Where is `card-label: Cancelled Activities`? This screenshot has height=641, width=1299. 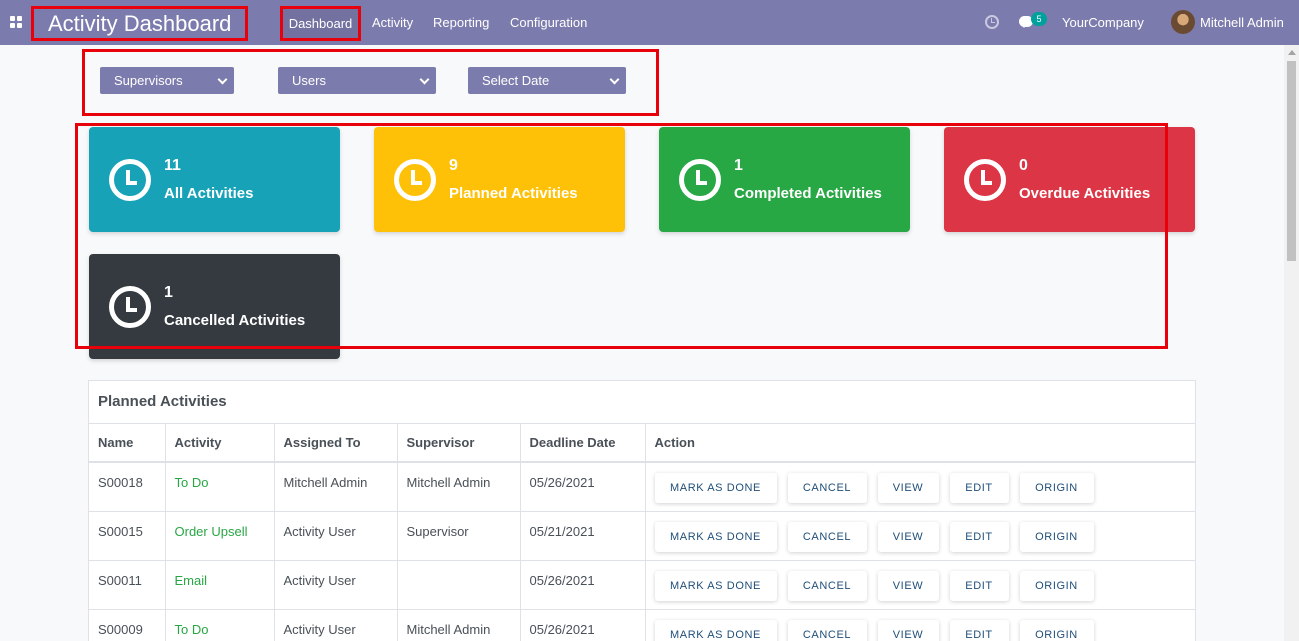 card-label: Cancelled Activities is located at coordinates (235, 320).